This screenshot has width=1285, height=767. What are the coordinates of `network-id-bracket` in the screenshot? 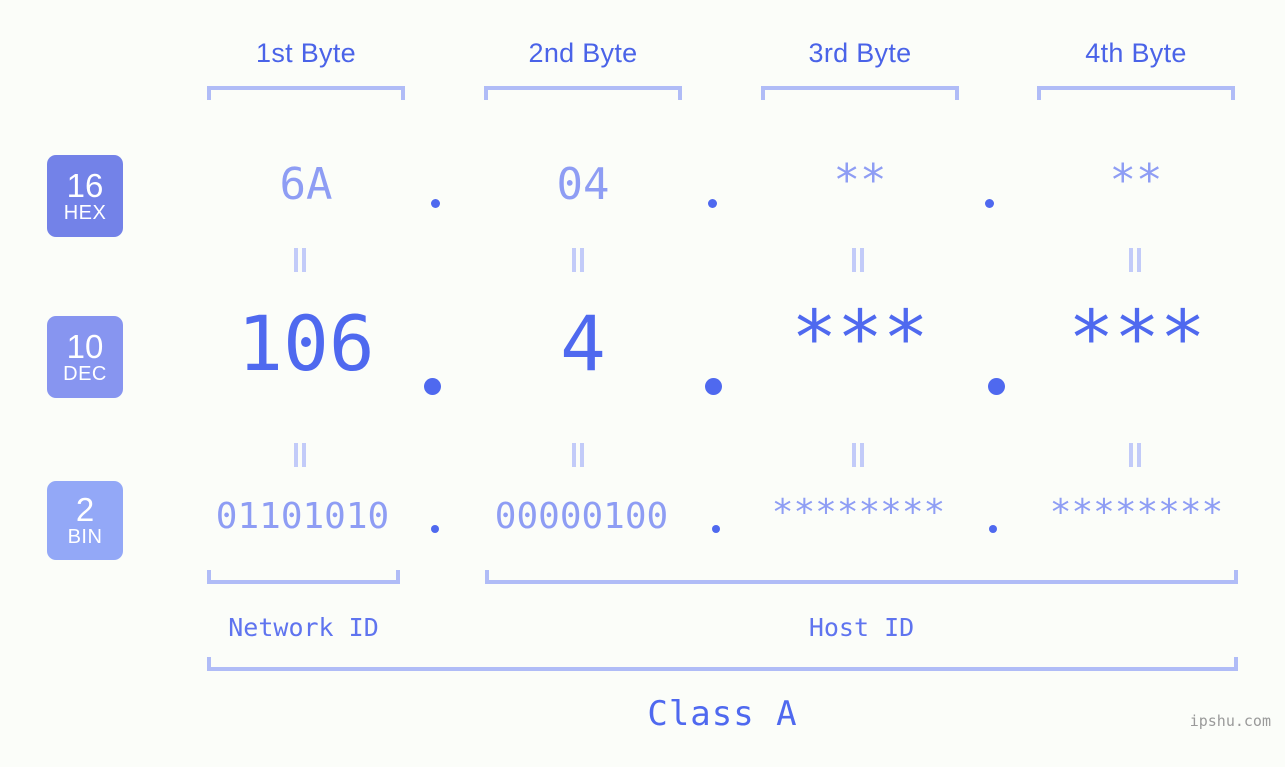 It's located at (303, 577).